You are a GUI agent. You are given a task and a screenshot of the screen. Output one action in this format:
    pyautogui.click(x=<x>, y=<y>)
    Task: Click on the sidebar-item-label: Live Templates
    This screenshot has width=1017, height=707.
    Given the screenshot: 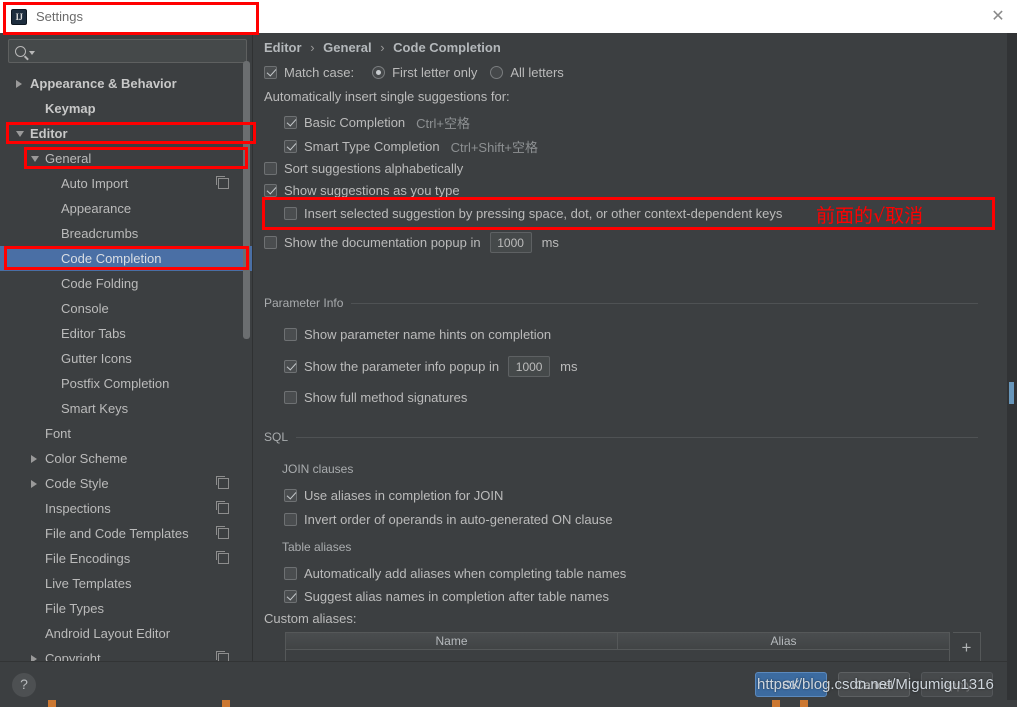 What is the action you would take?
    pyautogui.click(x=88, y=583)
    